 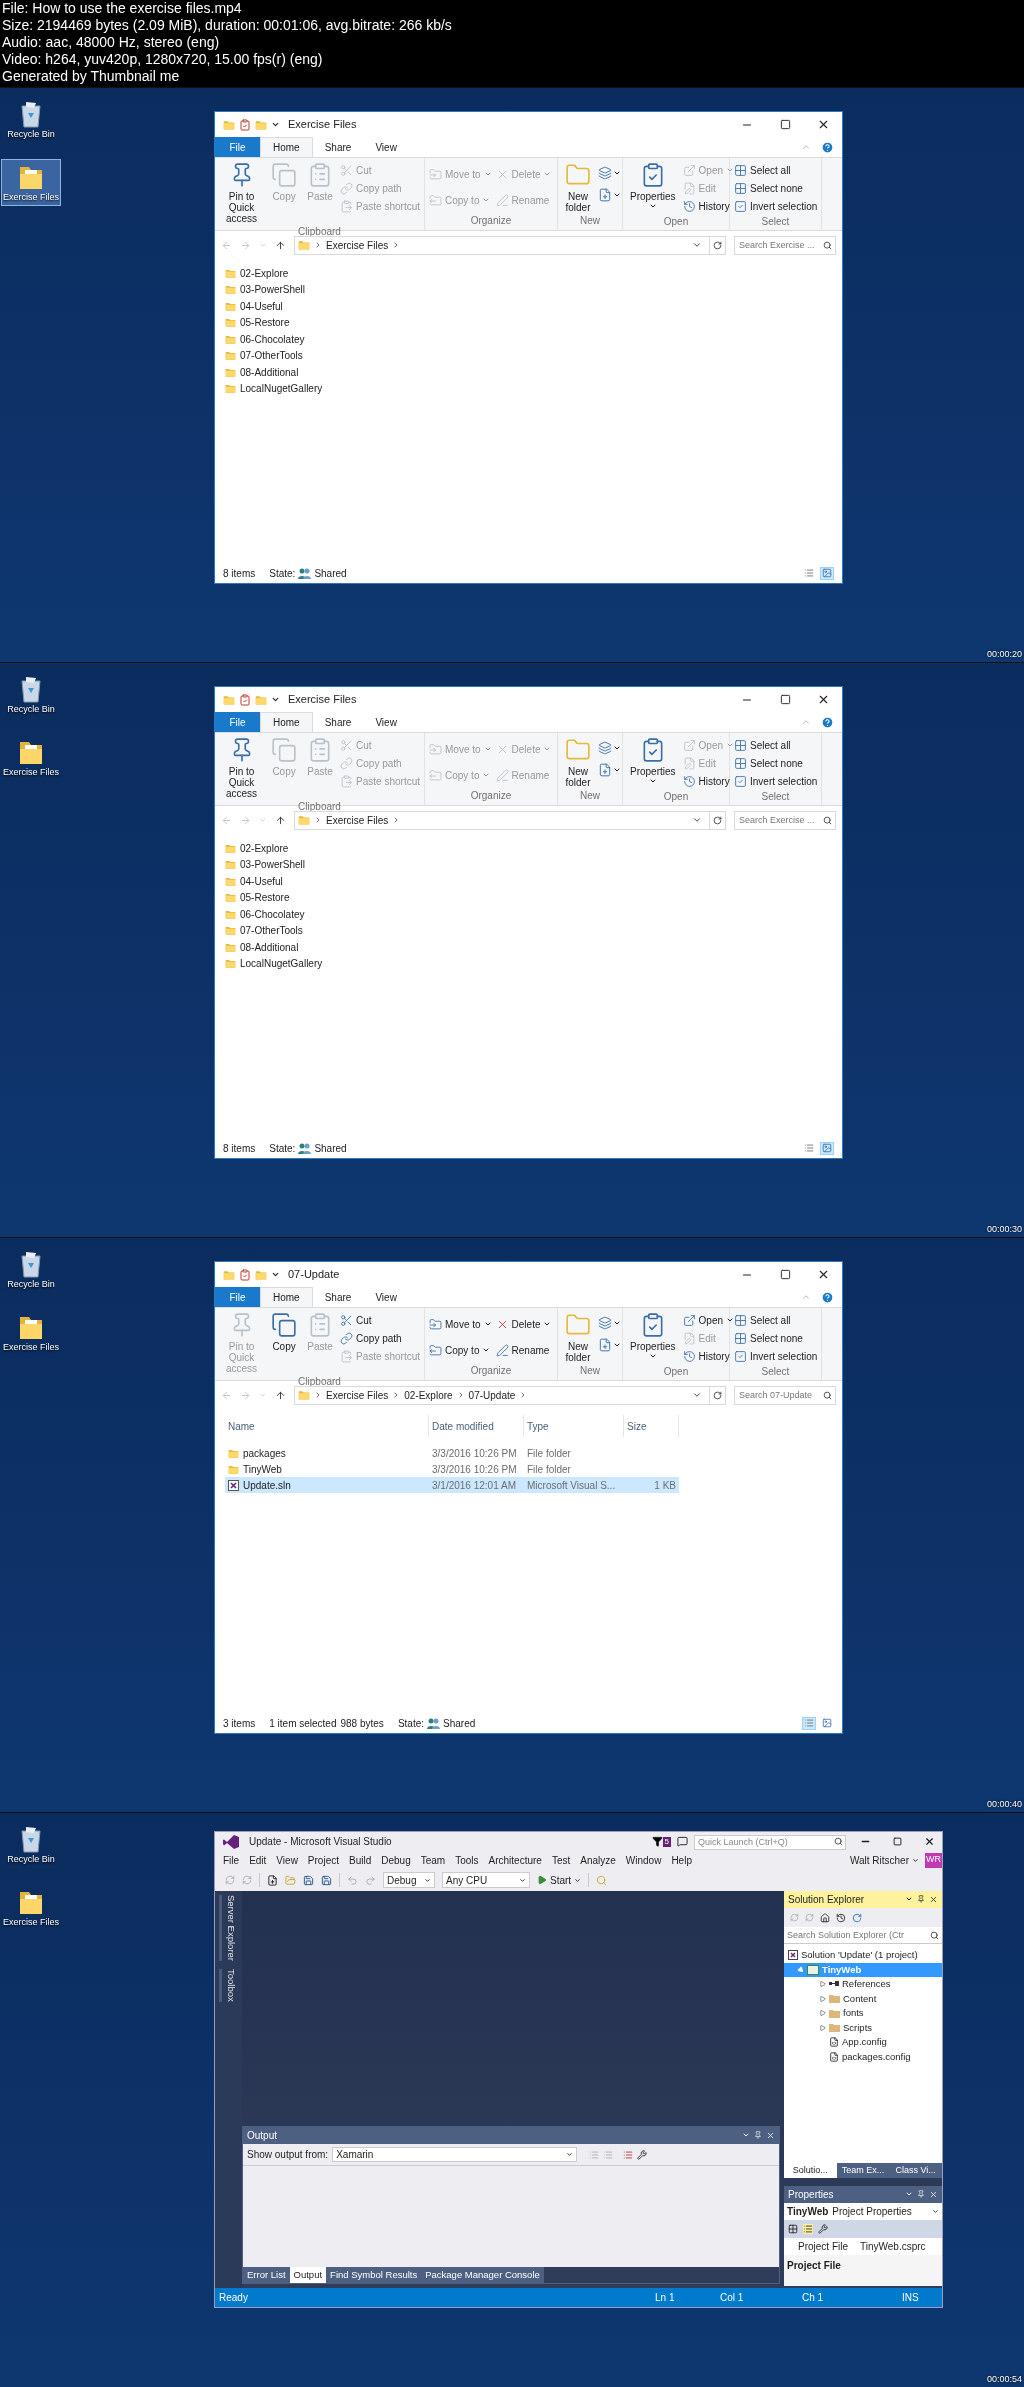 I want to click on ribbon-button: Copy path, so click(x=380, y=1338).